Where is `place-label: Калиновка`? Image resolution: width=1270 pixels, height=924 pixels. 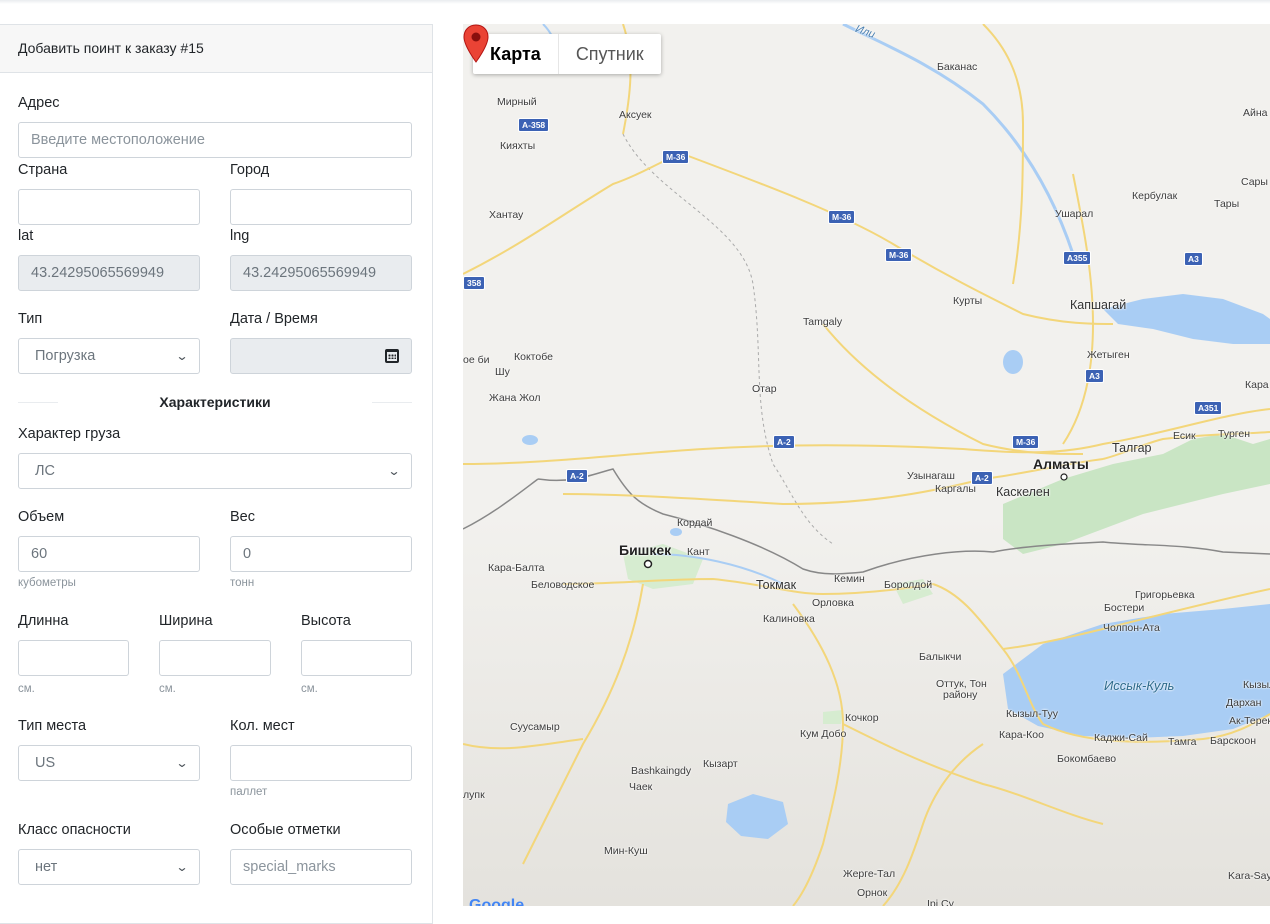
place-label: Калиновка is located at coordinates (789, 619).